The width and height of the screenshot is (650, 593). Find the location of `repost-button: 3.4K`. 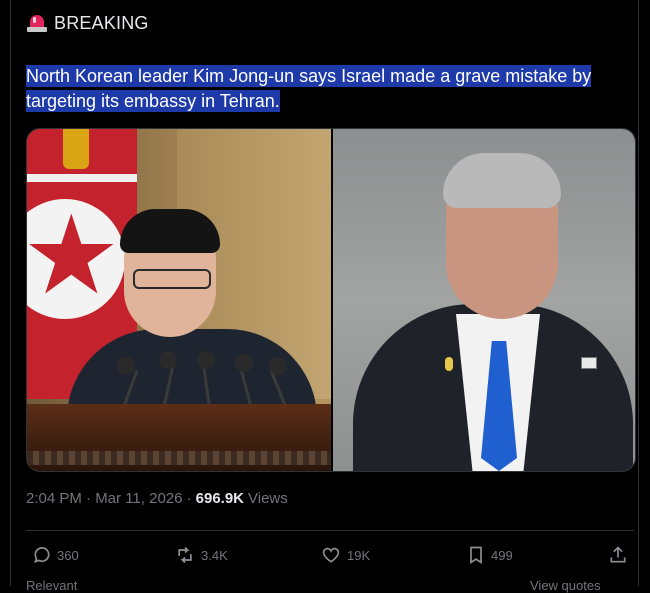

repost-button: 3.4K is located at coordinates (201, 555).